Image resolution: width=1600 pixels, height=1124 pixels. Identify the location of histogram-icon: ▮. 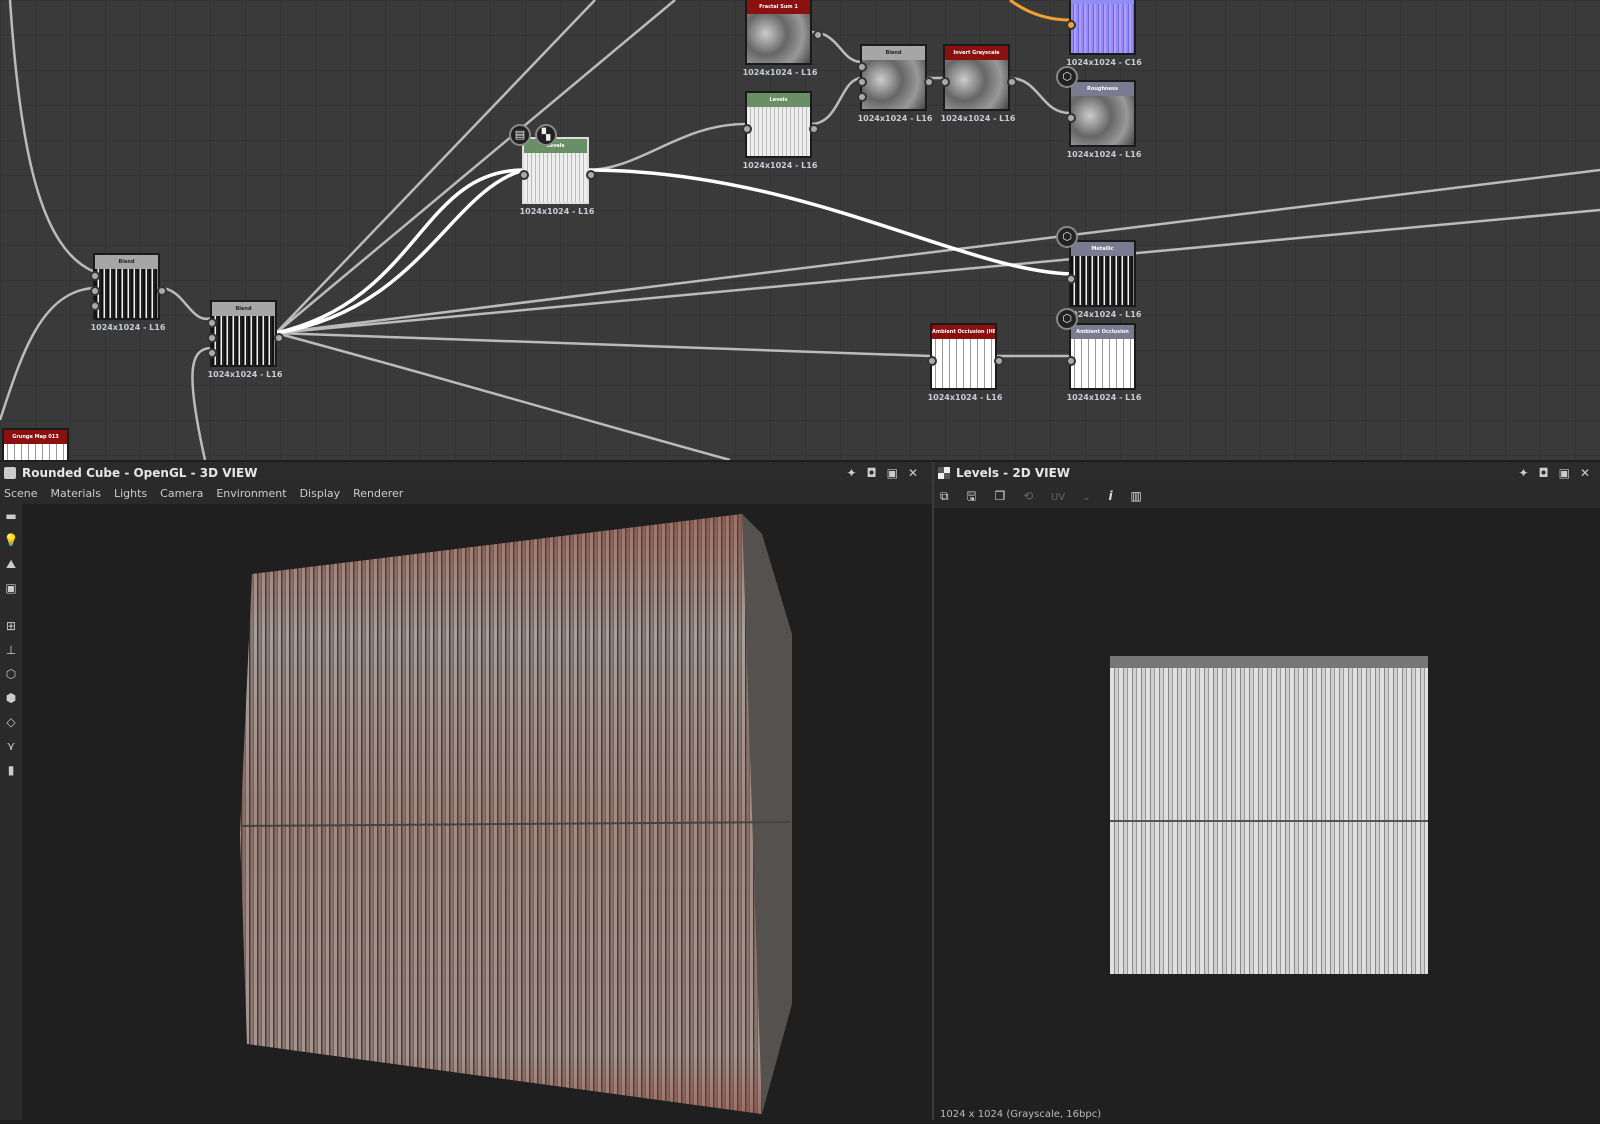
(11, 770).